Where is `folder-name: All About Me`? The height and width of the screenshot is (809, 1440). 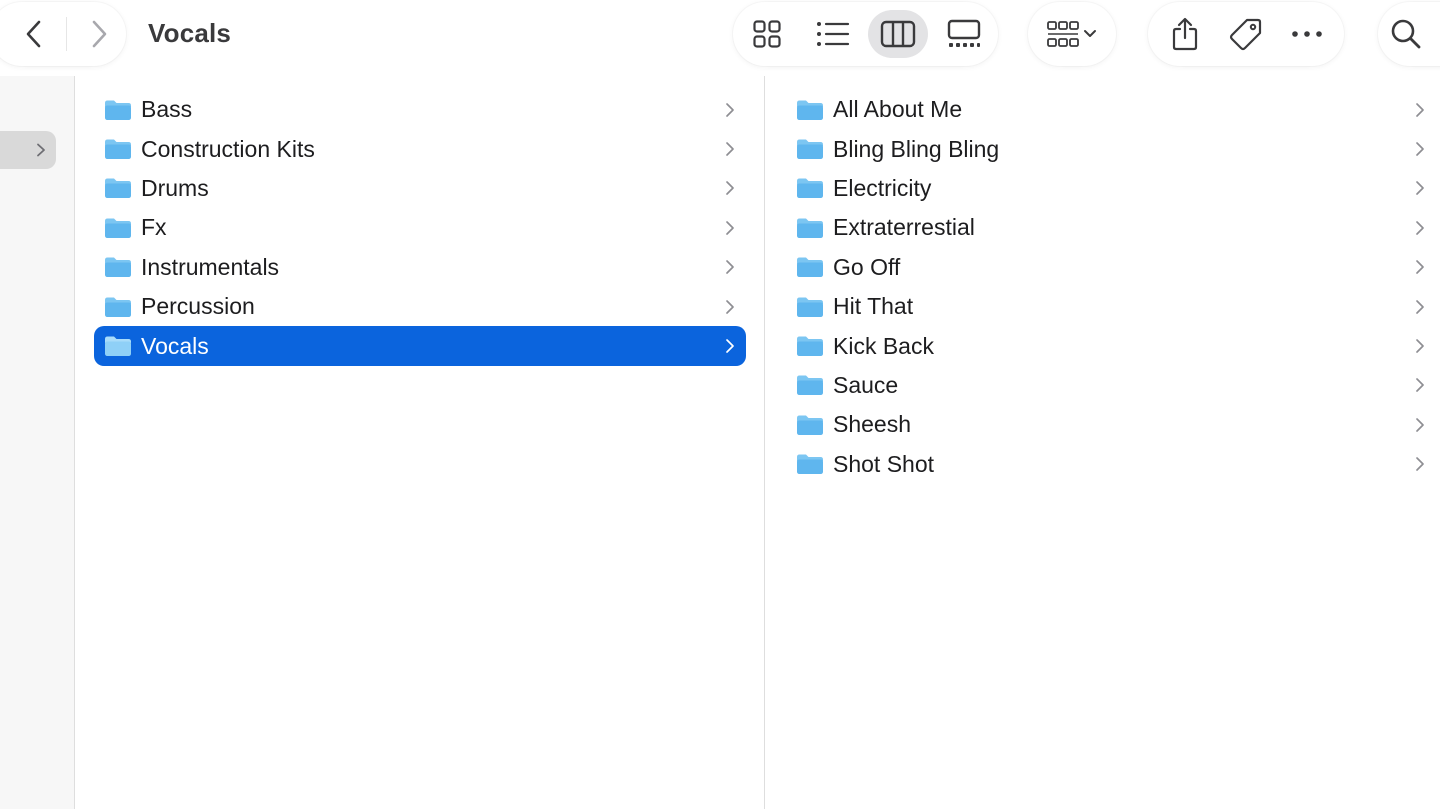 folder-name: All About Me is located at coordinates (898, 109).